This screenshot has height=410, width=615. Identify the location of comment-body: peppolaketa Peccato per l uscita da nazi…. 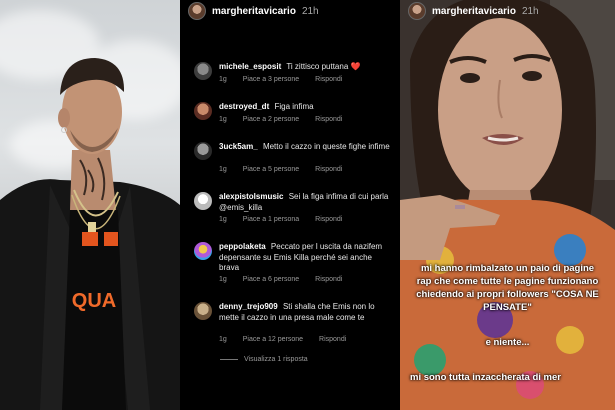
(306, 258).